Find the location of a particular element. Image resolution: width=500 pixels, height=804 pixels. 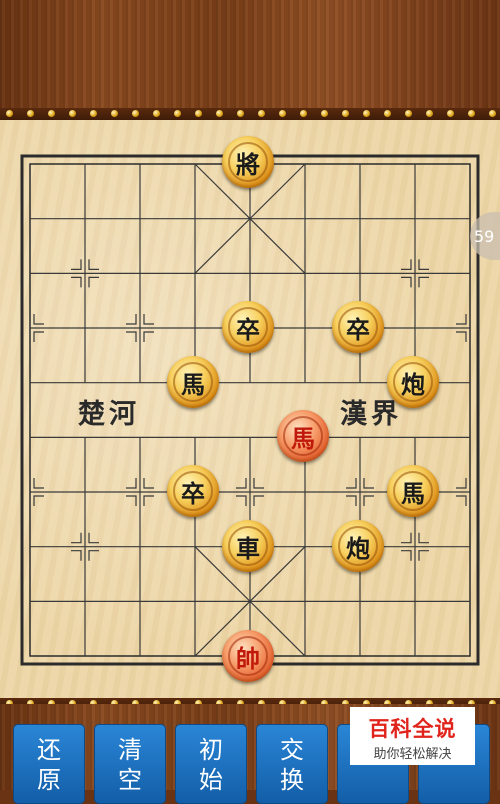

piece-black-general: 將 is located at coordinates (248, 162).